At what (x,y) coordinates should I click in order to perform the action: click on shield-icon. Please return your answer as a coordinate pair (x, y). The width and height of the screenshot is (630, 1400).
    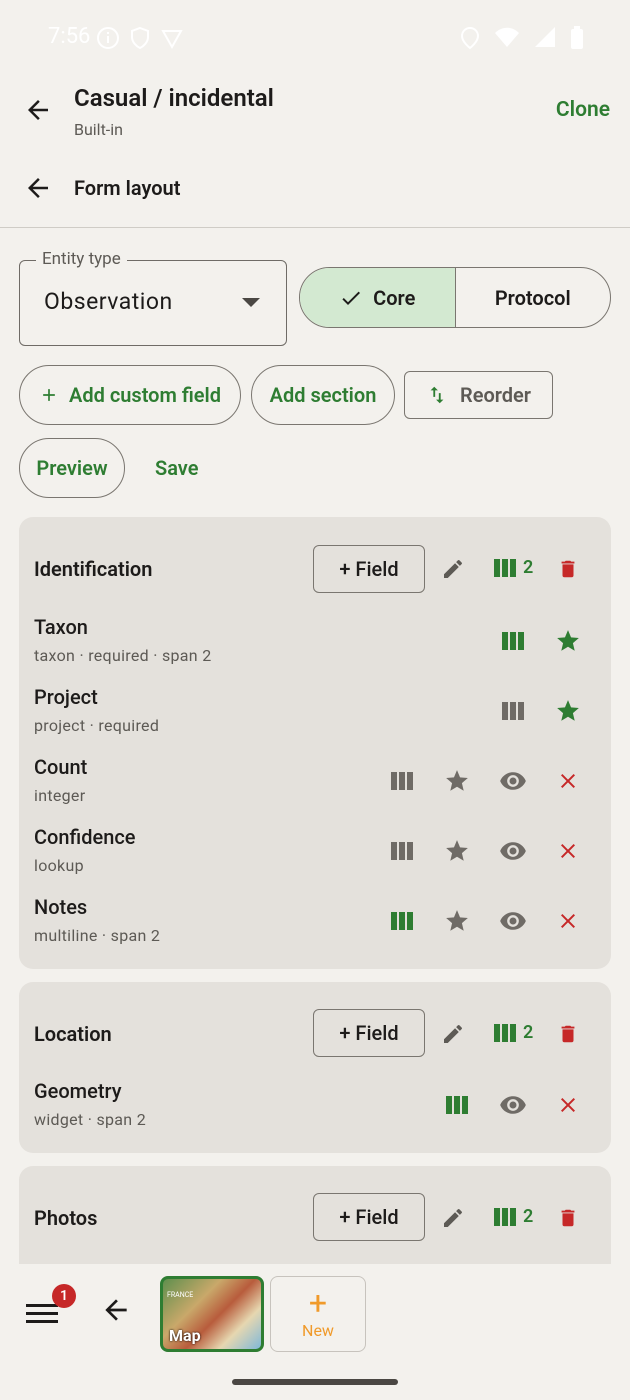
    Looking at the image, I should click on (140, 38).